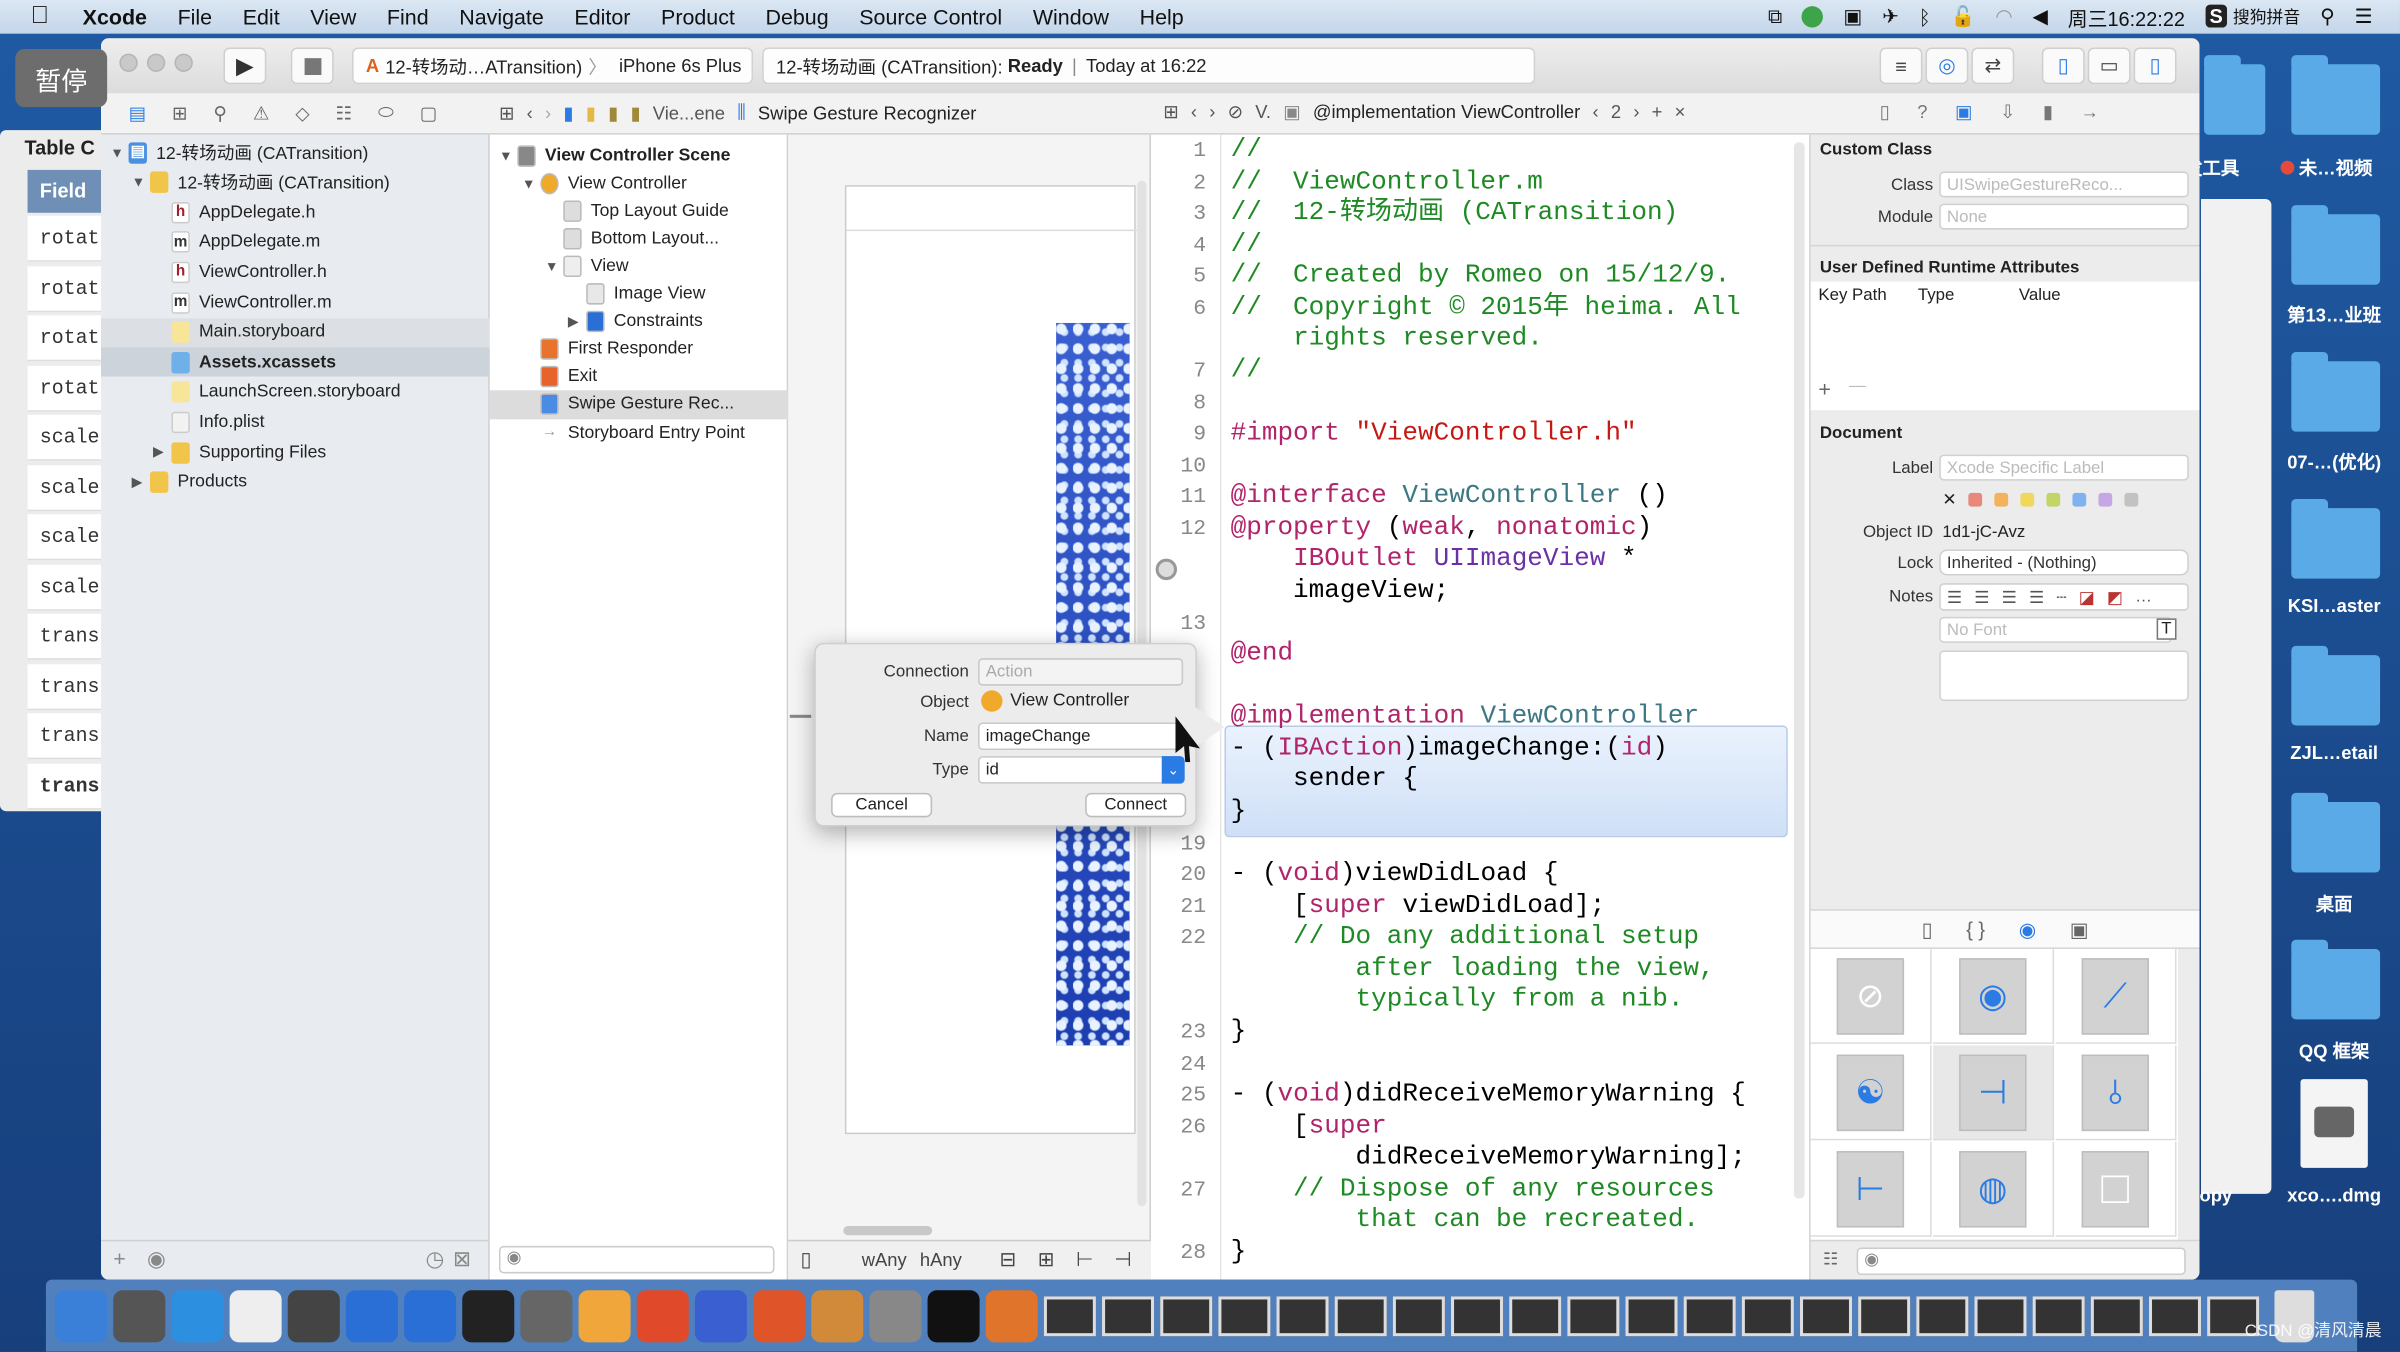  What do you see at coordinates (2036, 597) in the screenshot?
I see `justify-icon: ☰` at bounding box center [2036, 597].